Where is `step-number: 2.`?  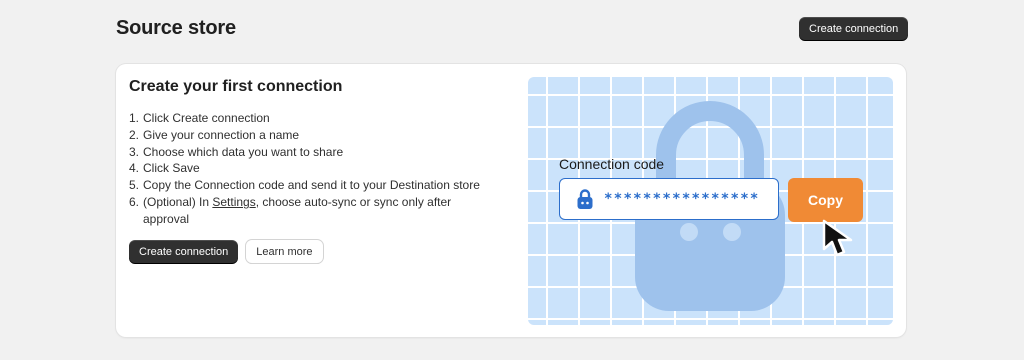 step-number: 2. is located at coordinates (134, 134).